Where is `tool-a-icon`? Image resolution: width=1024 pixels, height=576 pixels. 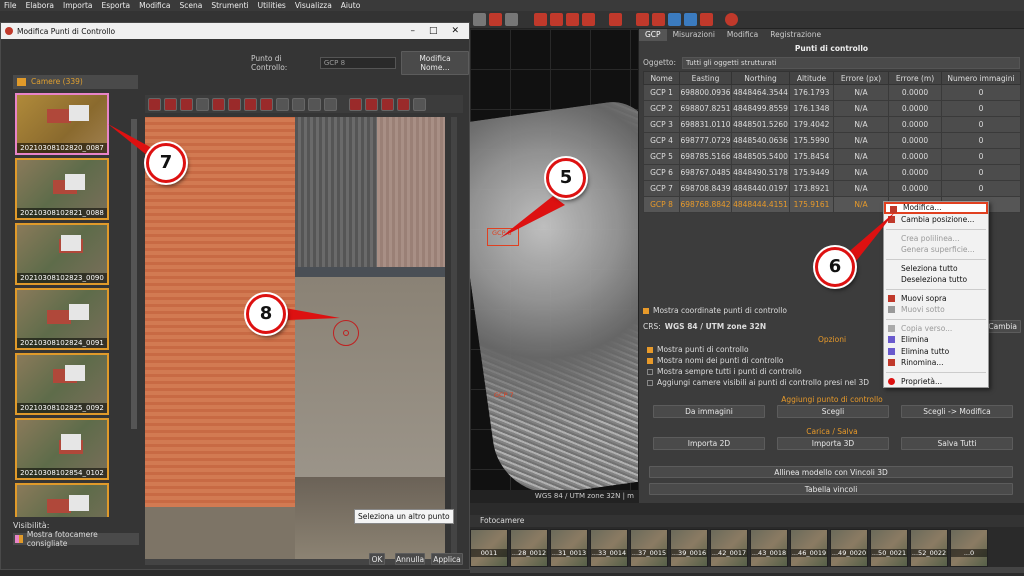 tool-a-icon is located at coordinates (282, 104).